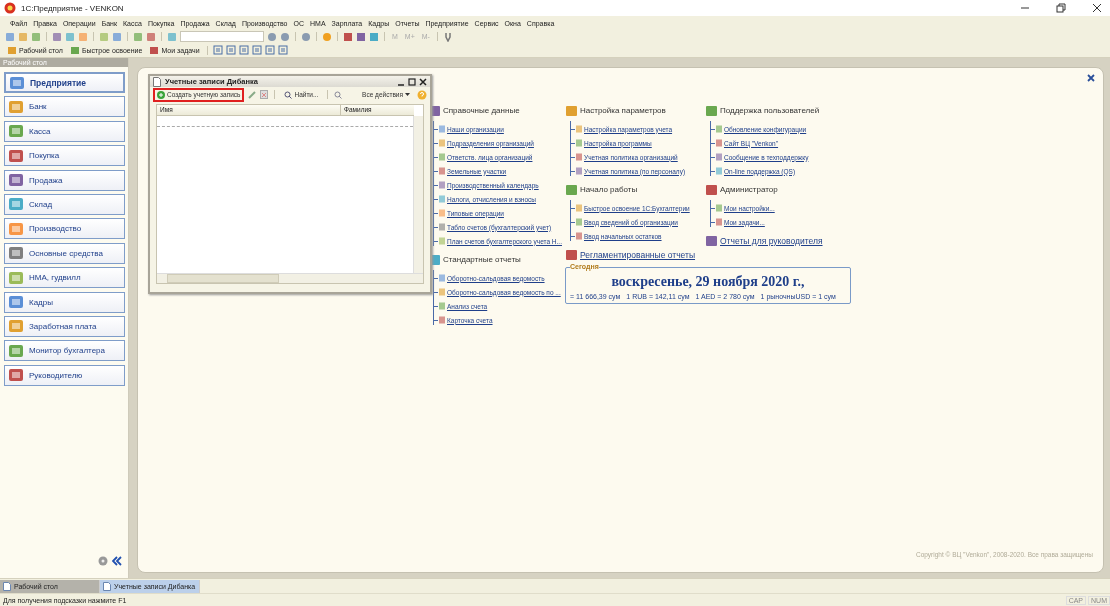  Describe the element at coordinates (157, 81) in the screenshot. I see `document-icon` at that location.